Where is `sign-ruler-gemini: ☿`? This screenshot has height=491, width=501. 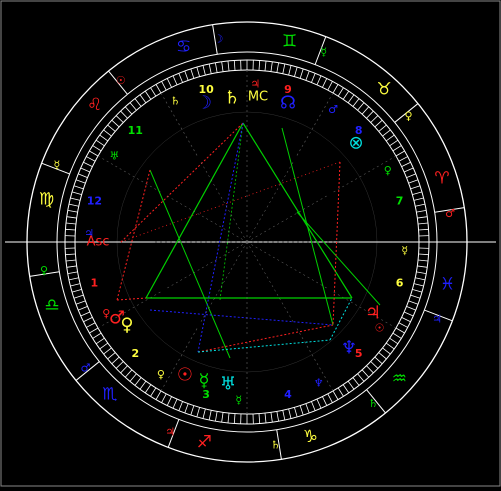 sign-ruler-gemini: ☿ is located at coordinates (323, 51).